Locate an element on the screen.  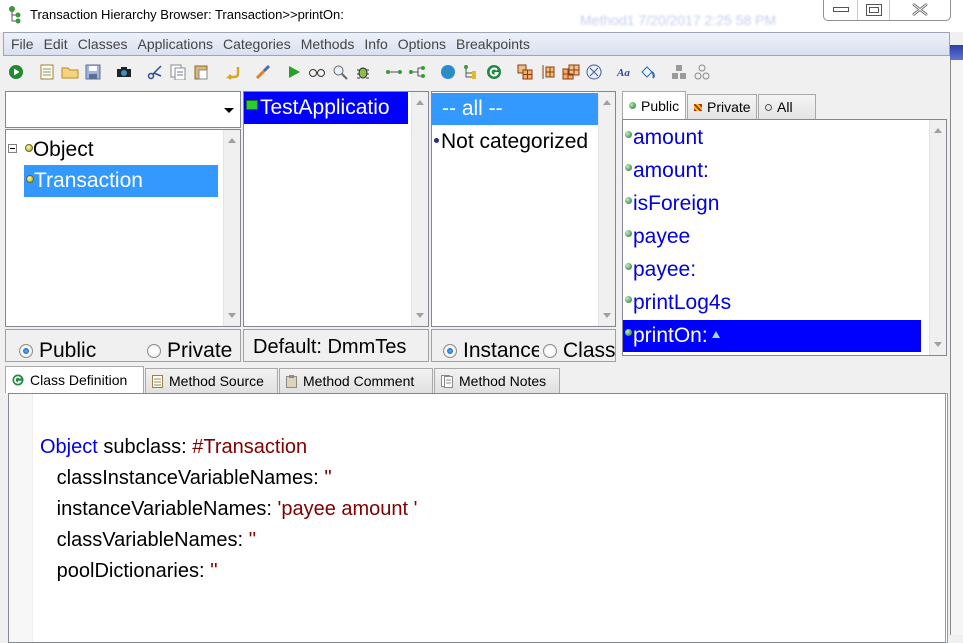
instance-radio: Instance is located at coordinates (491, 351).